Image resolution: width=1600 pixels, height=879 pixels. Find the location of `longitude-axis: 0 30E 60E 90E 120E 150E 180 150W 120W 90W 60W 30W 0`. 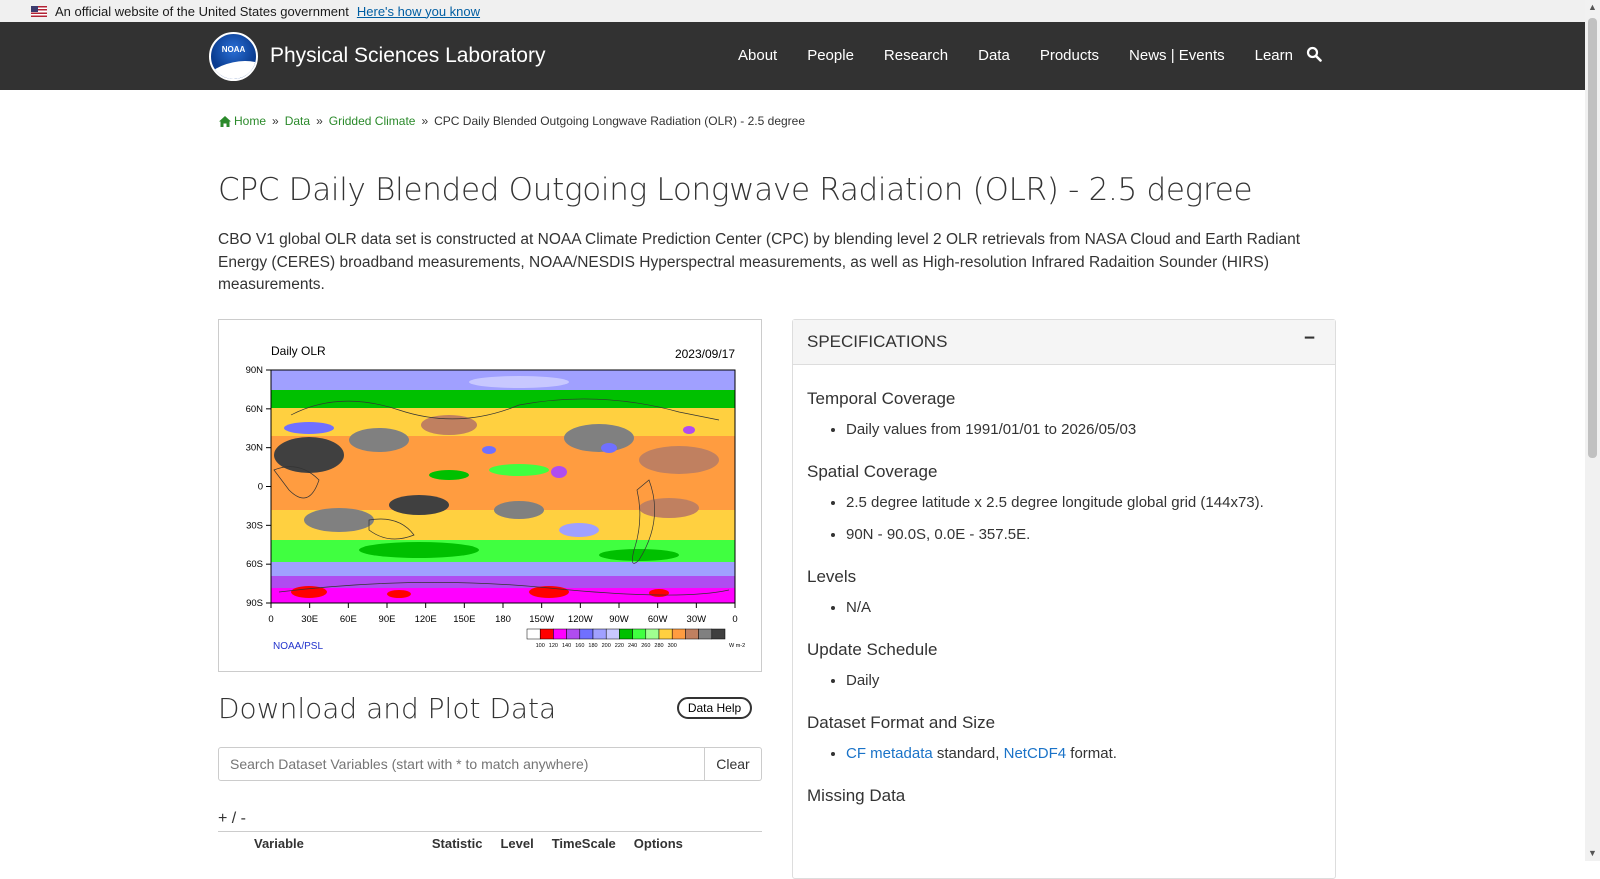

longitude-axis: 0 30E 60E 90E 120E 150E 180 150W 120W 90W 60W 30W 0 is located at coordinates (503, 614).